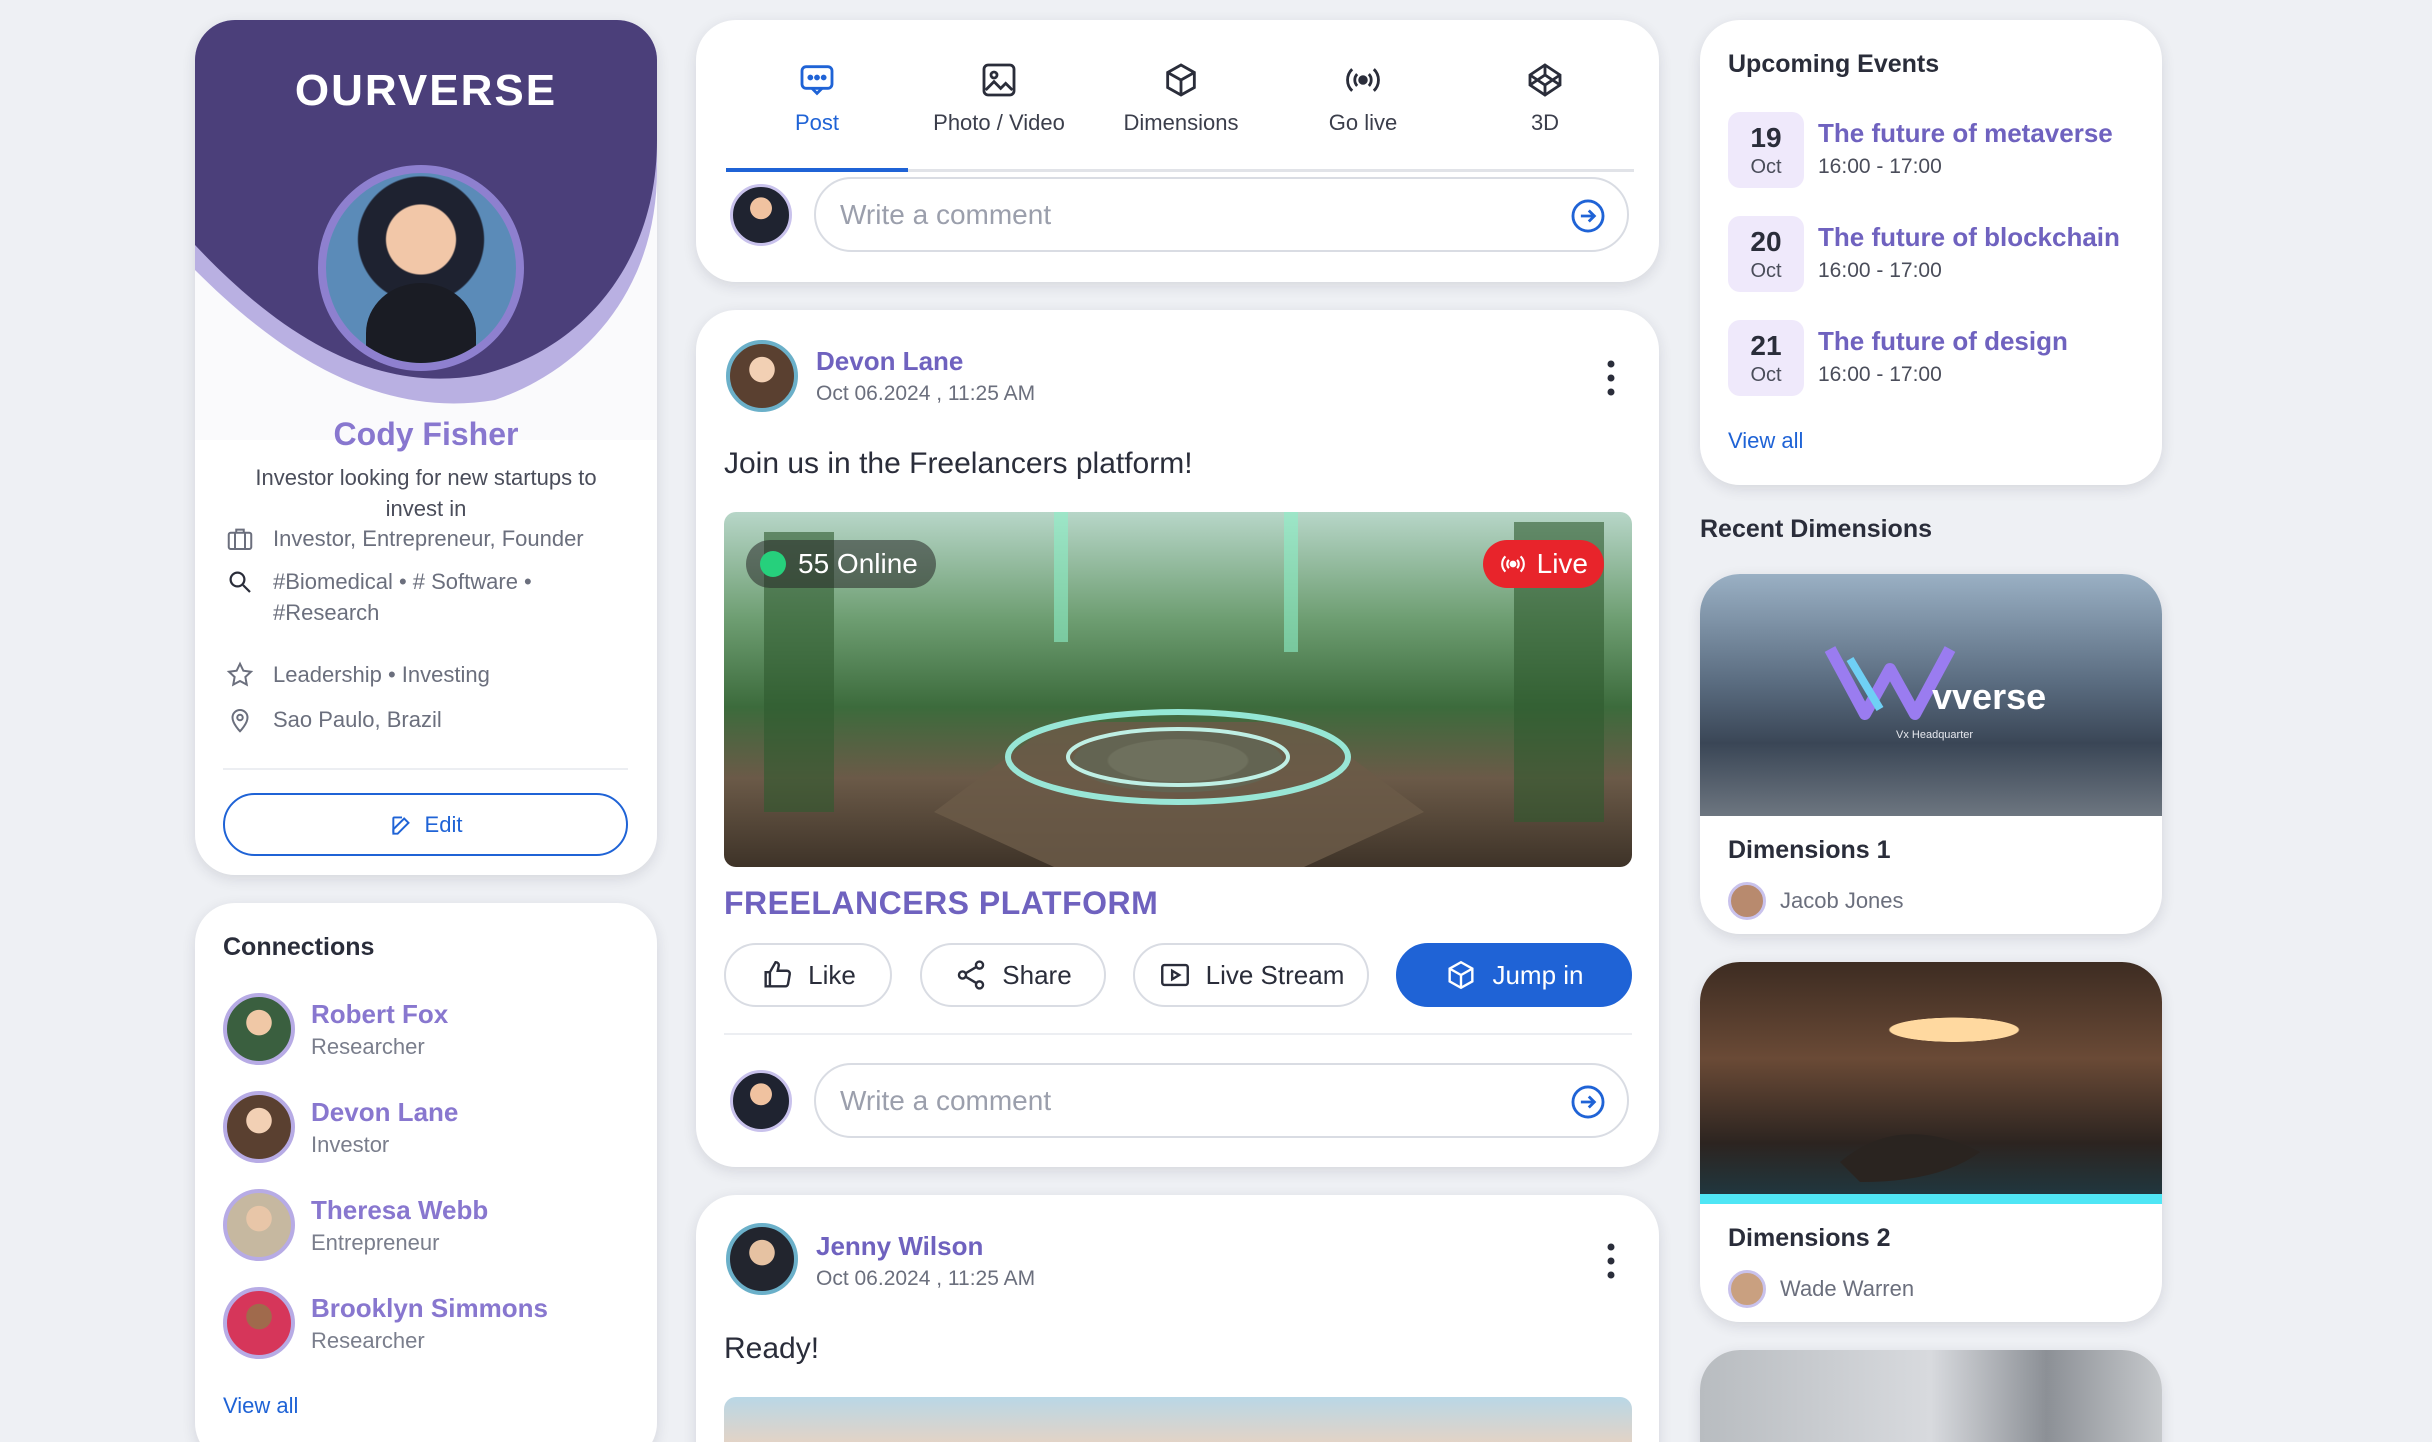 This screenshot has width=2432, height=1442. I want to click on connection-item: Brooklyn Simmons Researcher, so click(385, 1323).